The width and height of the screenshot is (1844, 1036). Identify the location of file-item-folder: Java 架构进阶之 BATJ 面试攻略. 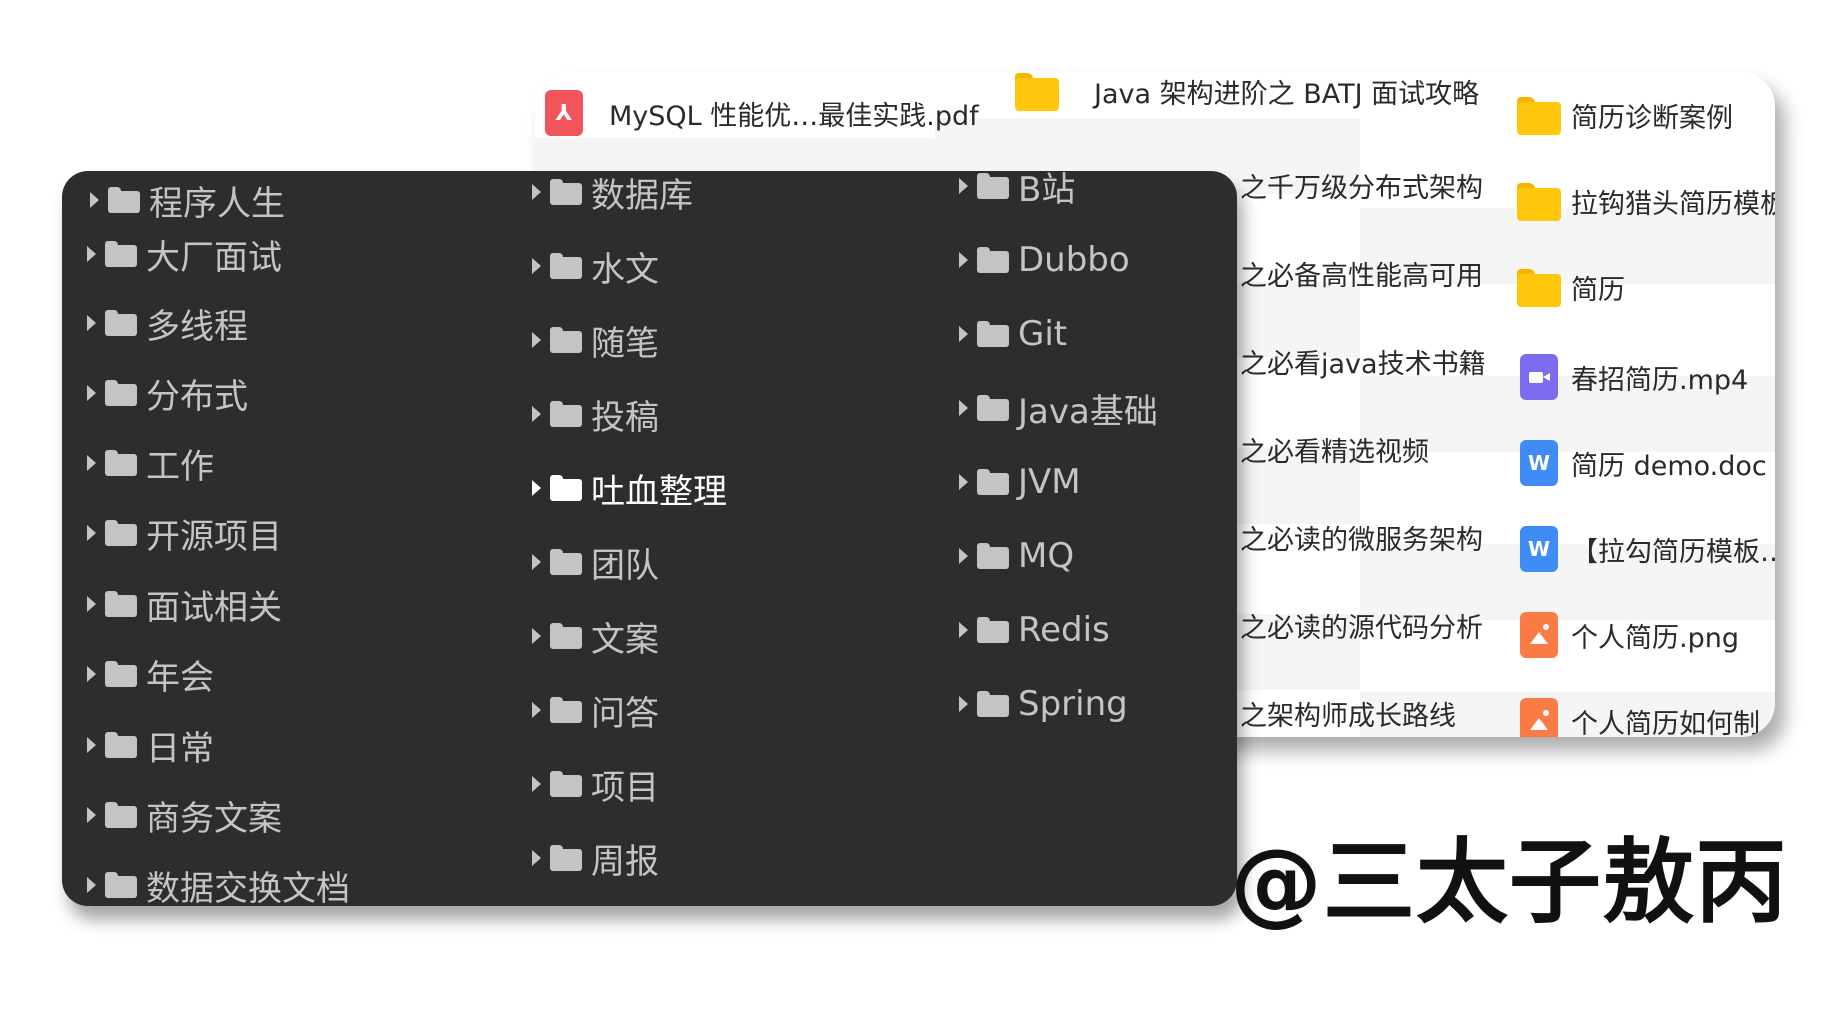
(1247, 91).